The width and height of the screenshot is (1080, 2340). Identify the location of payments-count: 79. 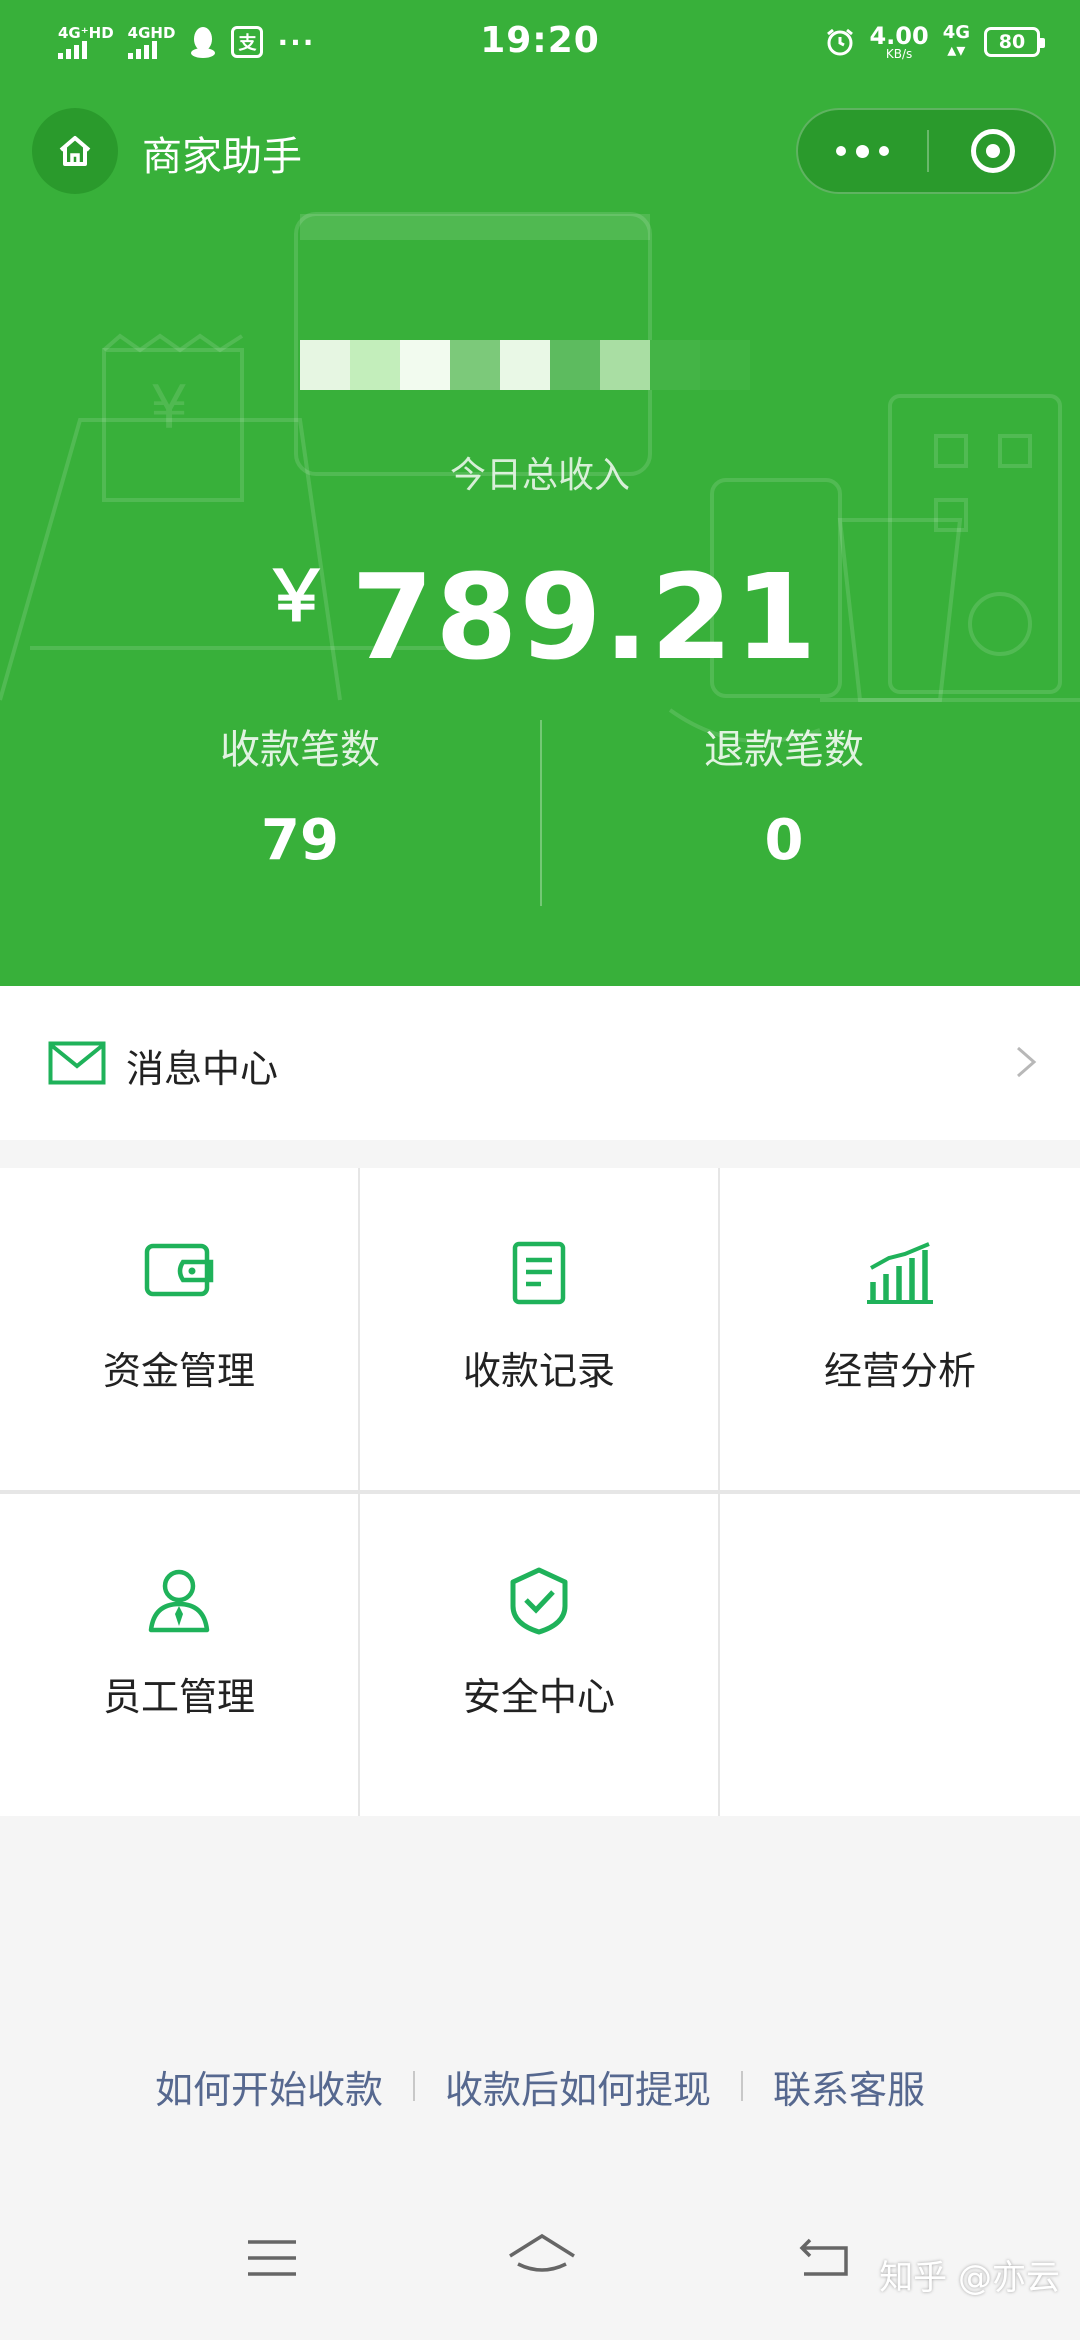
(300, 840).